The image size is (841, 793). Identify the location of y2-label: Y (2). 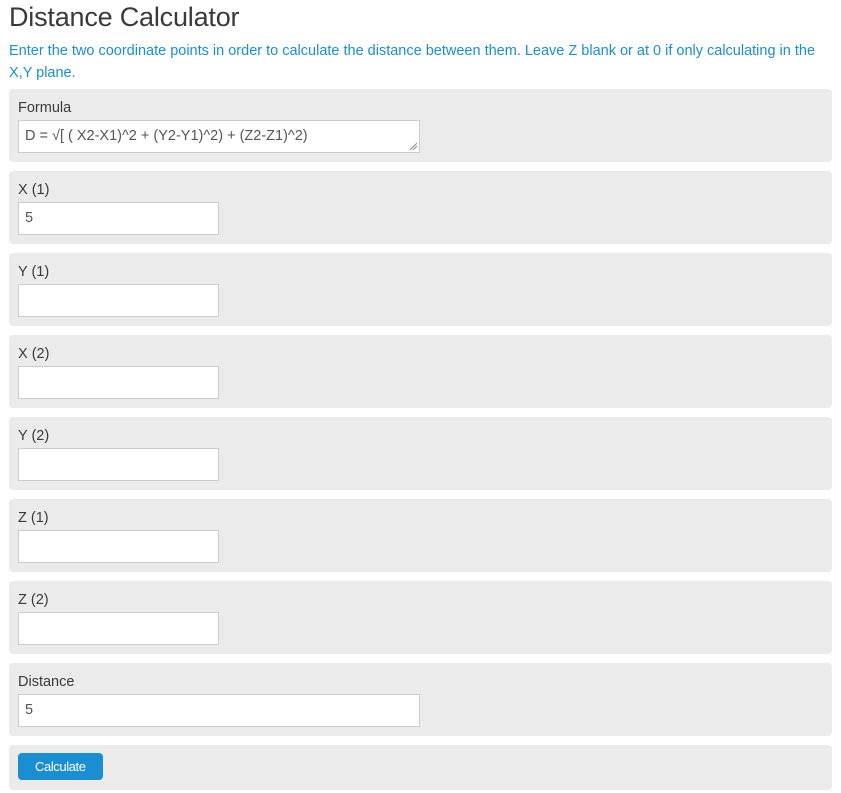
(34, 436).